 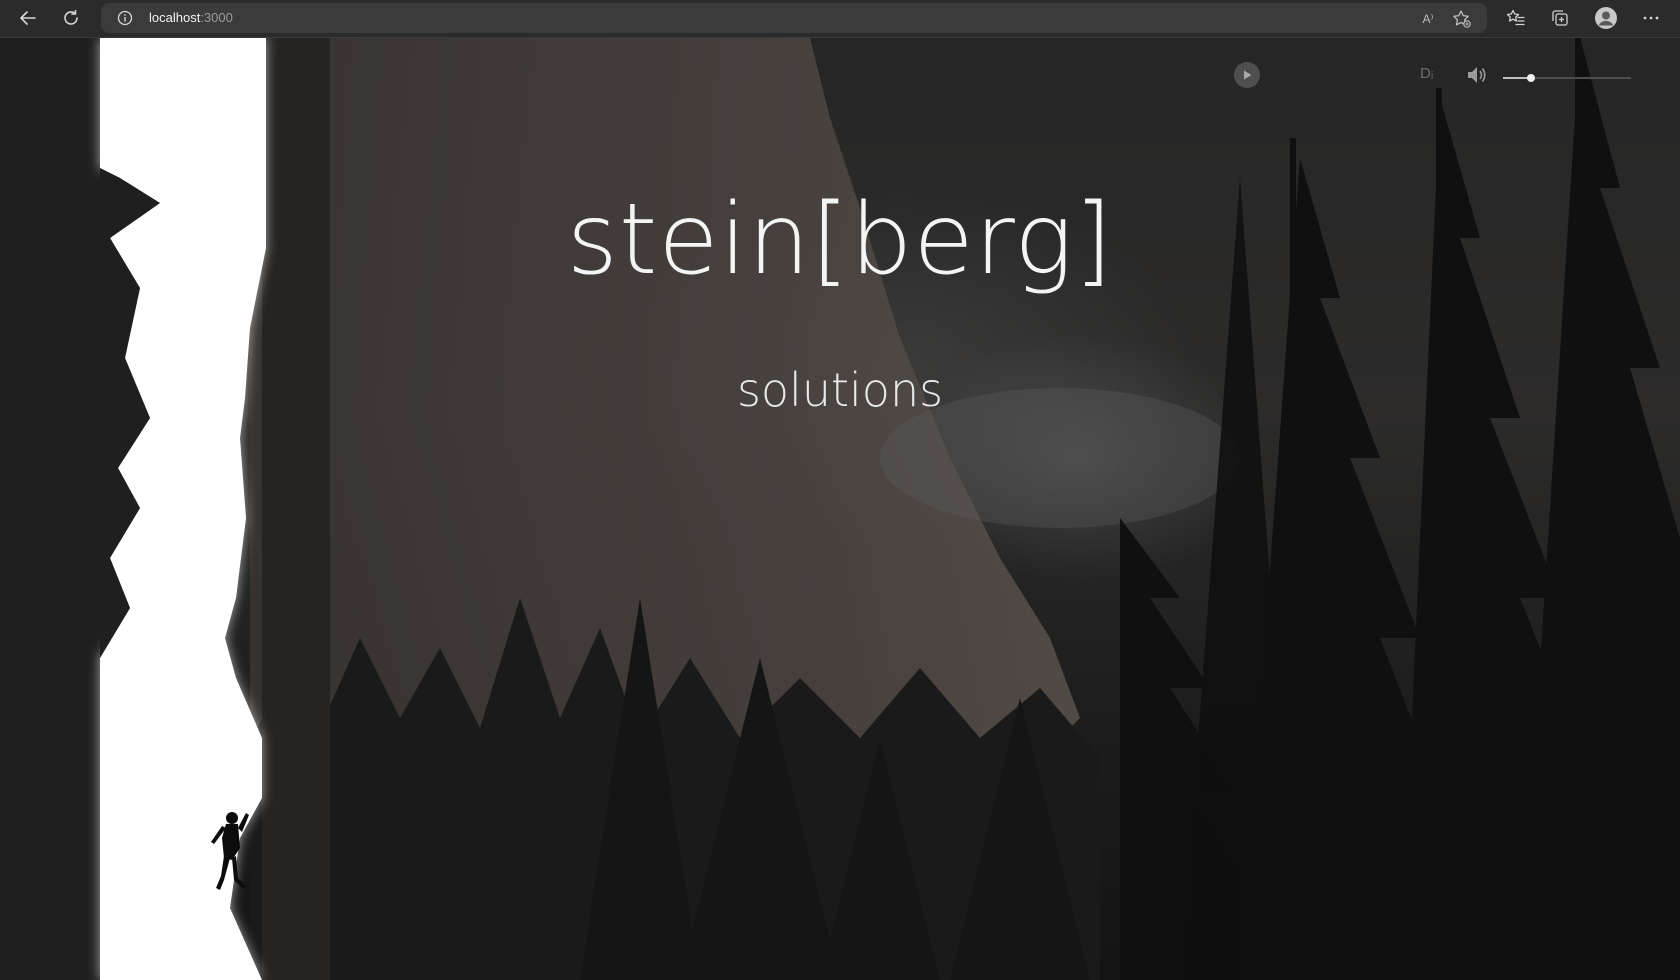 What do you see at coordinates (125, 18) in the screenshot?
I see `site-info-icon` at bounding box center [125, 18].